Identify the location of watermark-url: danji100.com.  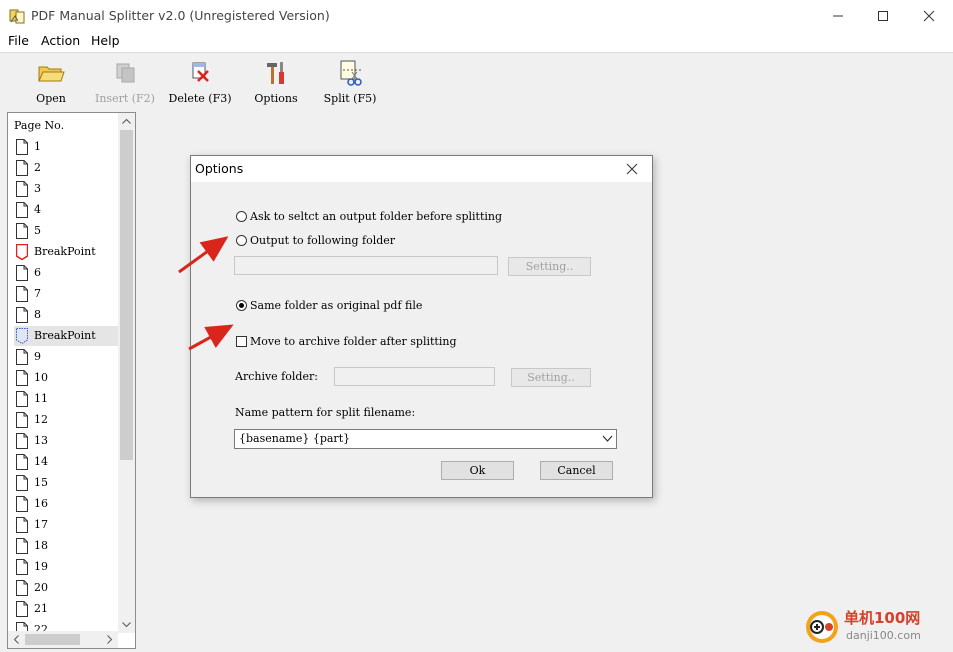
(883, 635).